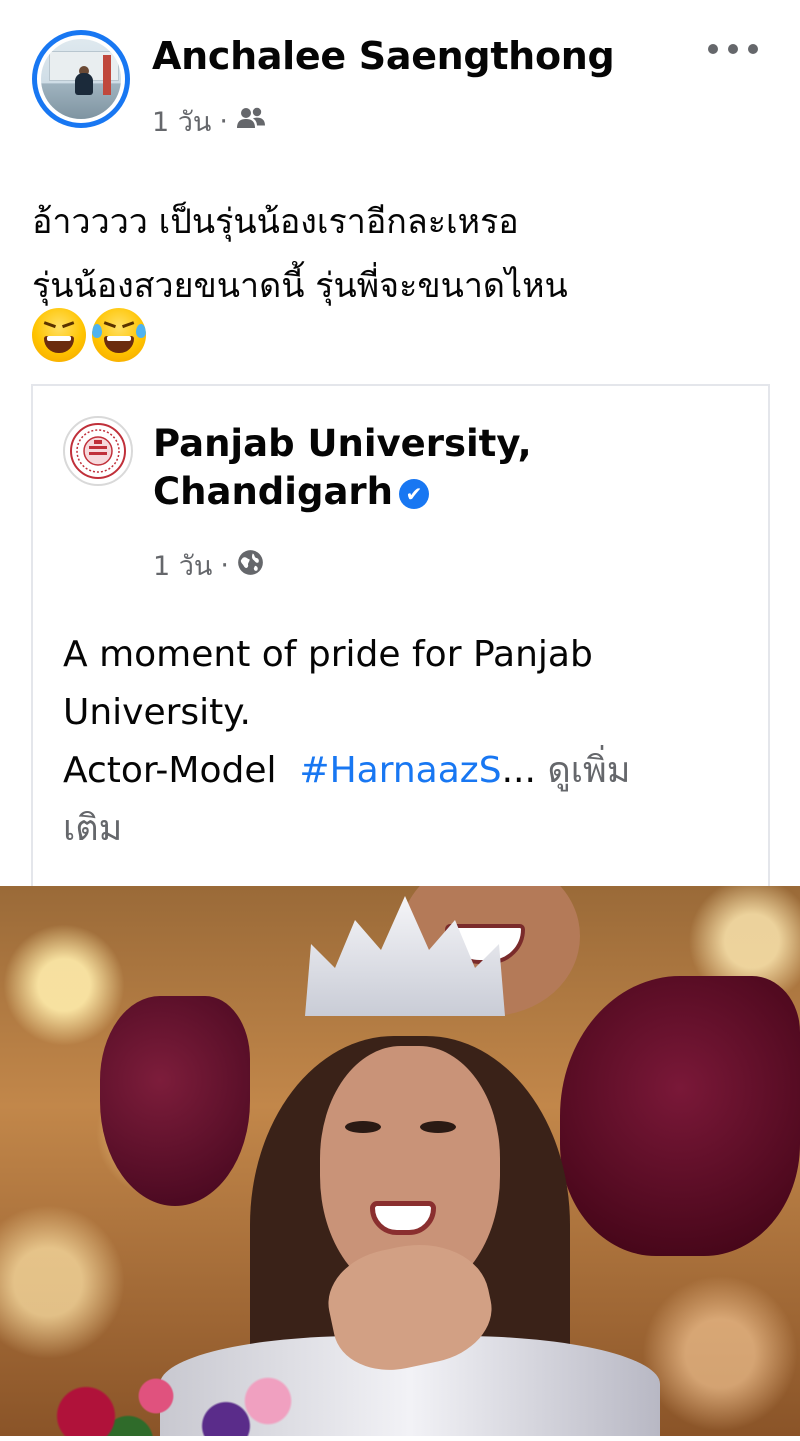 This screenshot has width=800, height=1441. Describe the element at coordinates (400, 770) in the screenshot. I see `hashtag-link: #HarnaazS` at that location.